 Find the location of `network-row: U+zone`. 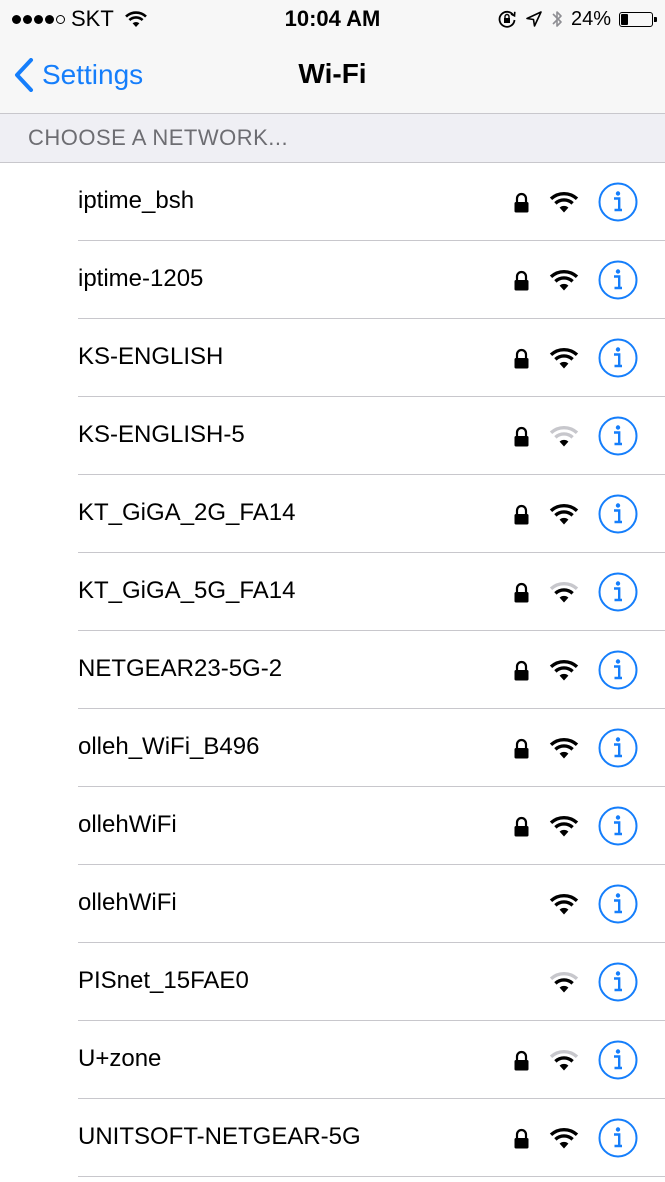

network-row: U+zone is located at coordinates (332, 1060).